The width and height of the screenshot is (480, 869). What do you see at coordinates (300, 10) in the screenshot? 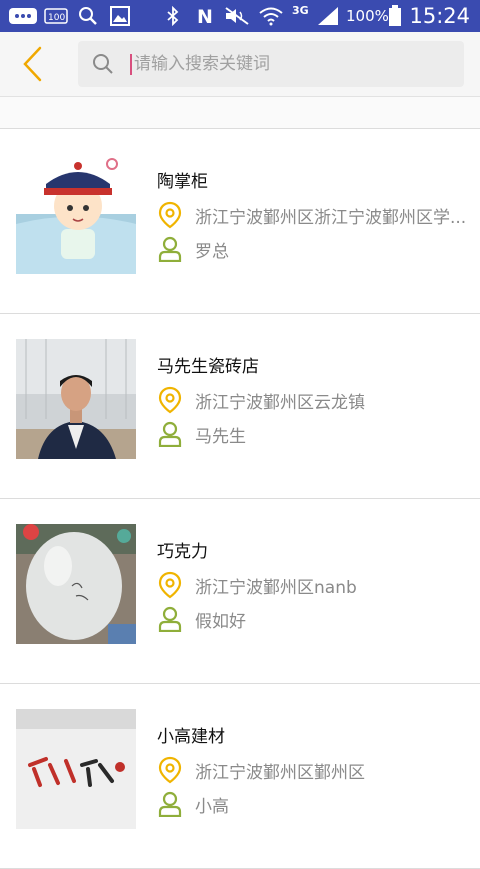
I see `network-type: 3G` at bounding box center [300, 10].